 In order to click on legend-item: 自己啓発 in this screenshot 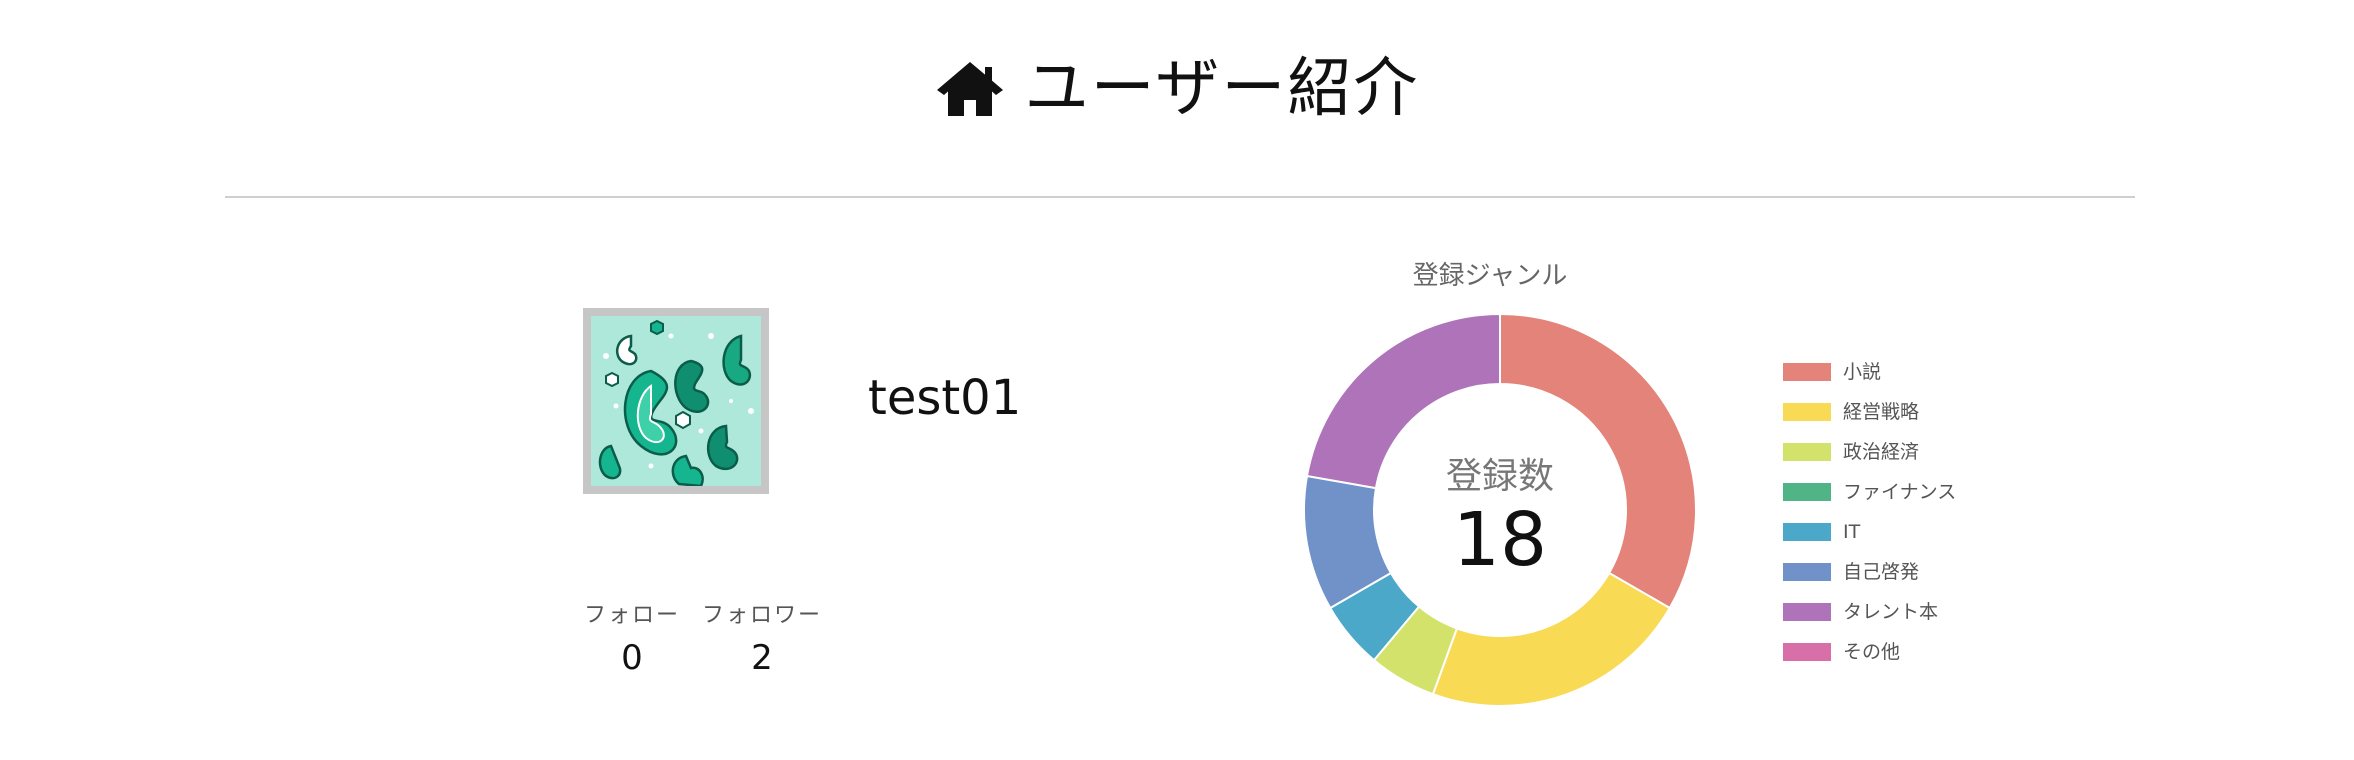, I will do `click(1903, 572)`.